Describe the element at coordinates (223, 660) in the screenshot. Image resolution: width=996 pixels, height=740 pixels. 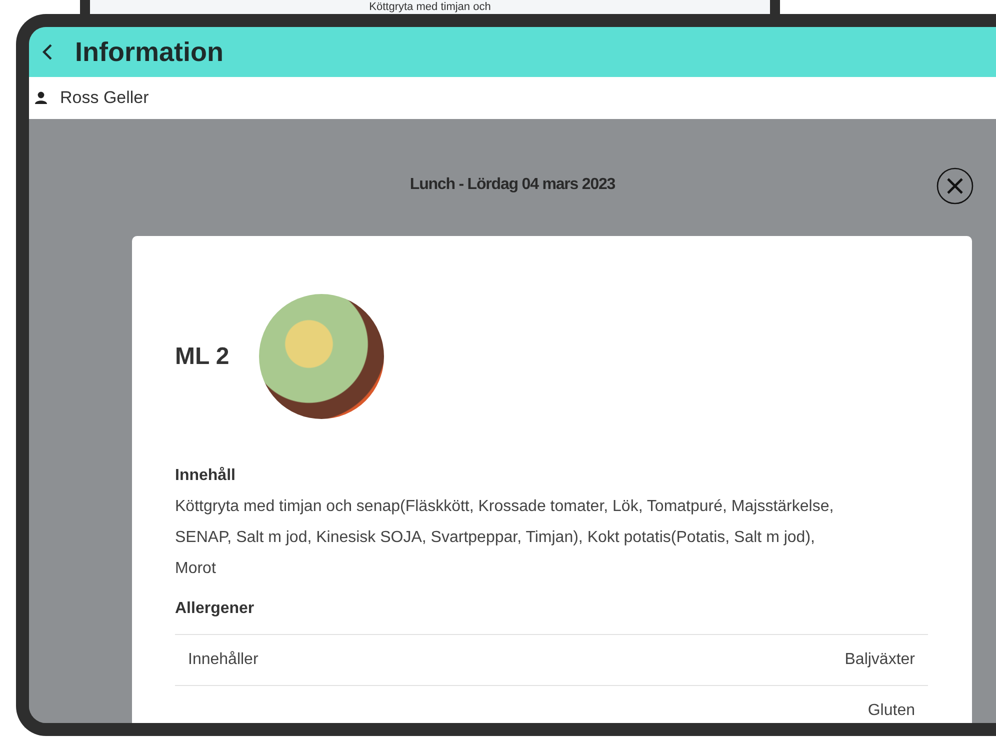
I see `allergen-label: Innehåller` at that location.